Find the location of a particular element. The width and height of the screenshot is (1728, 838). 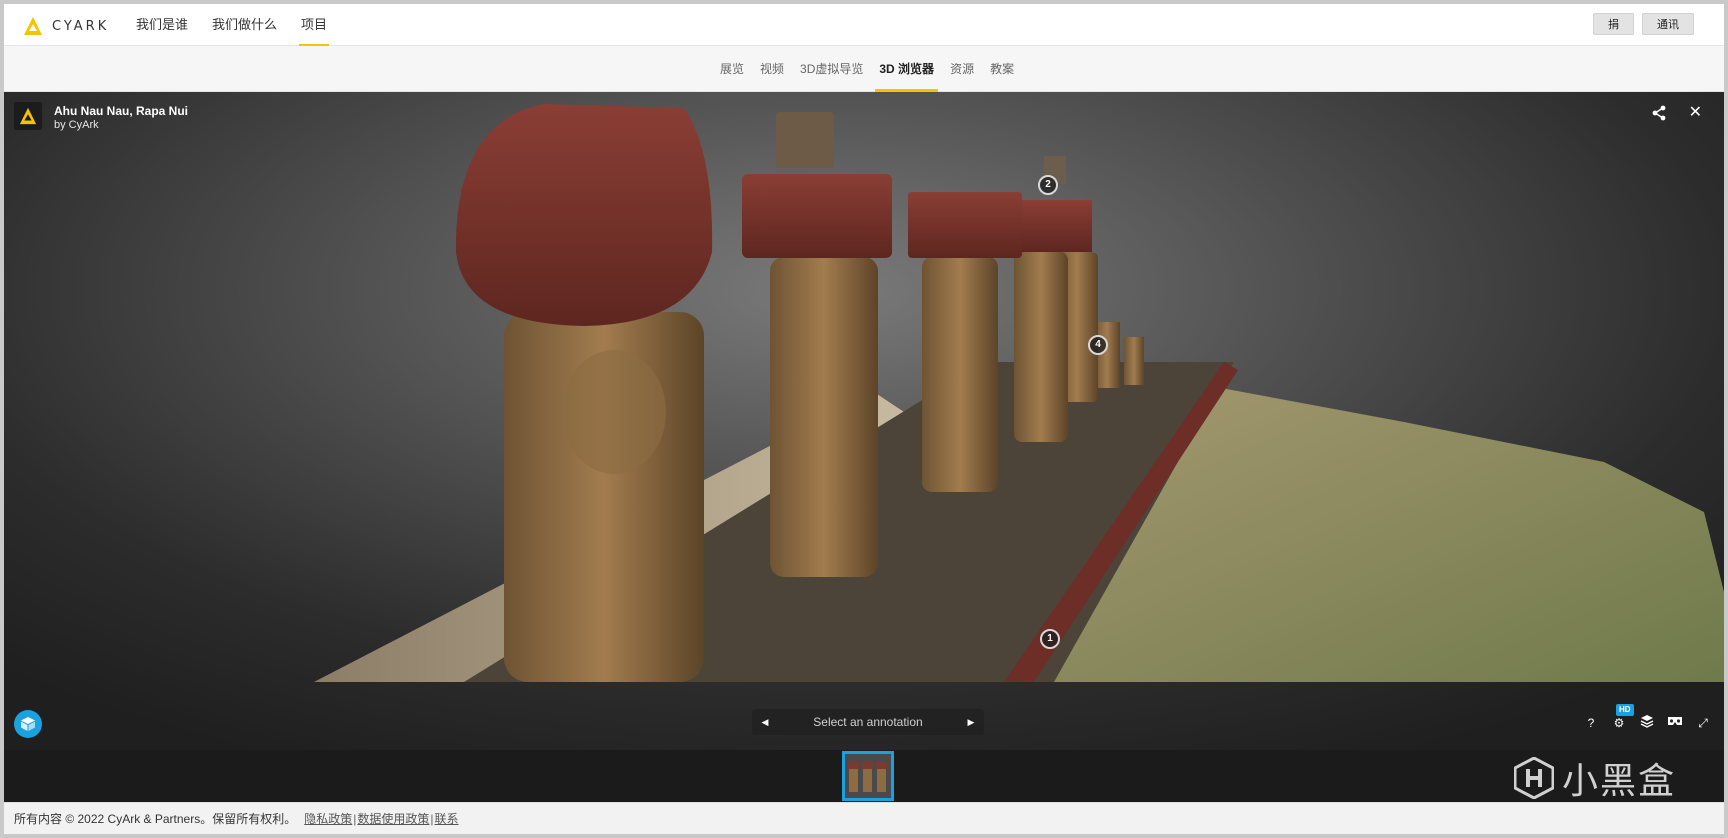

thumbnail-image is located at coordinates (868, 776).